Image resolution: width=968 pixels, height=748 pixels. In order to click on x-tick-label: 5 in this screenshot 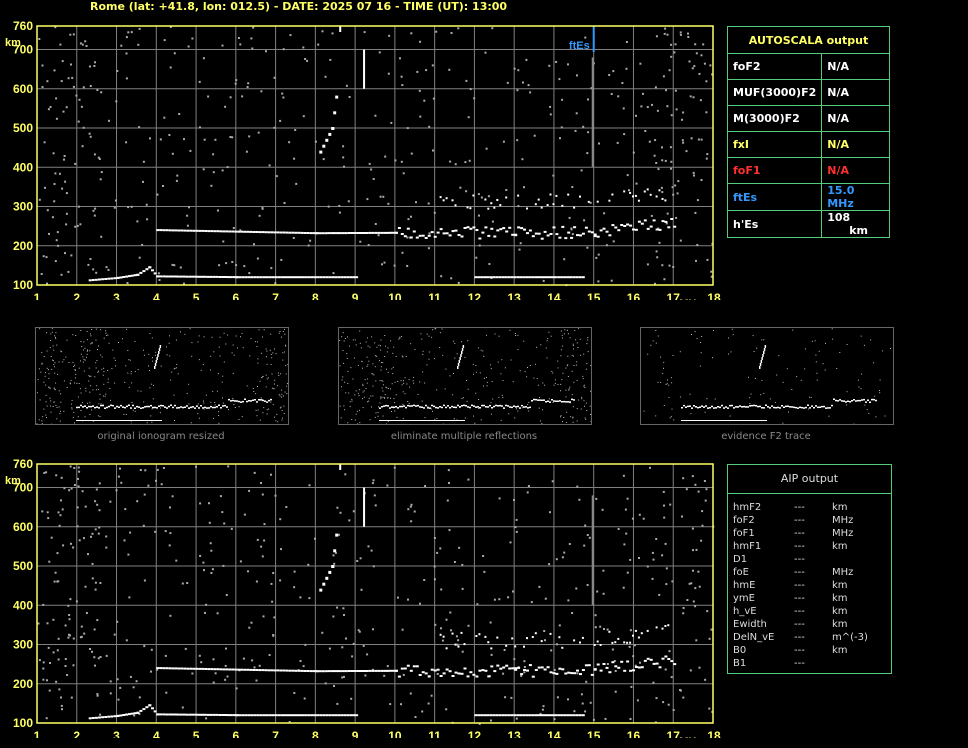, I will do `click(196, 733)`.